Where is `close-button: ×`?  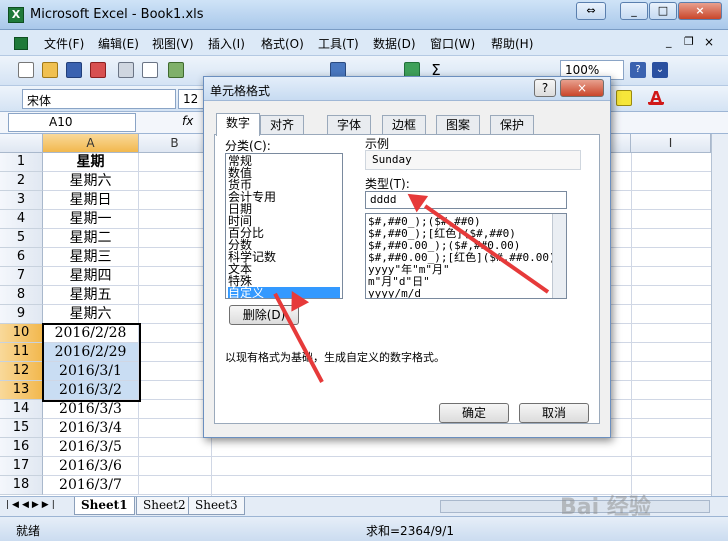
close-button: × is located at coordinates (700, 11).